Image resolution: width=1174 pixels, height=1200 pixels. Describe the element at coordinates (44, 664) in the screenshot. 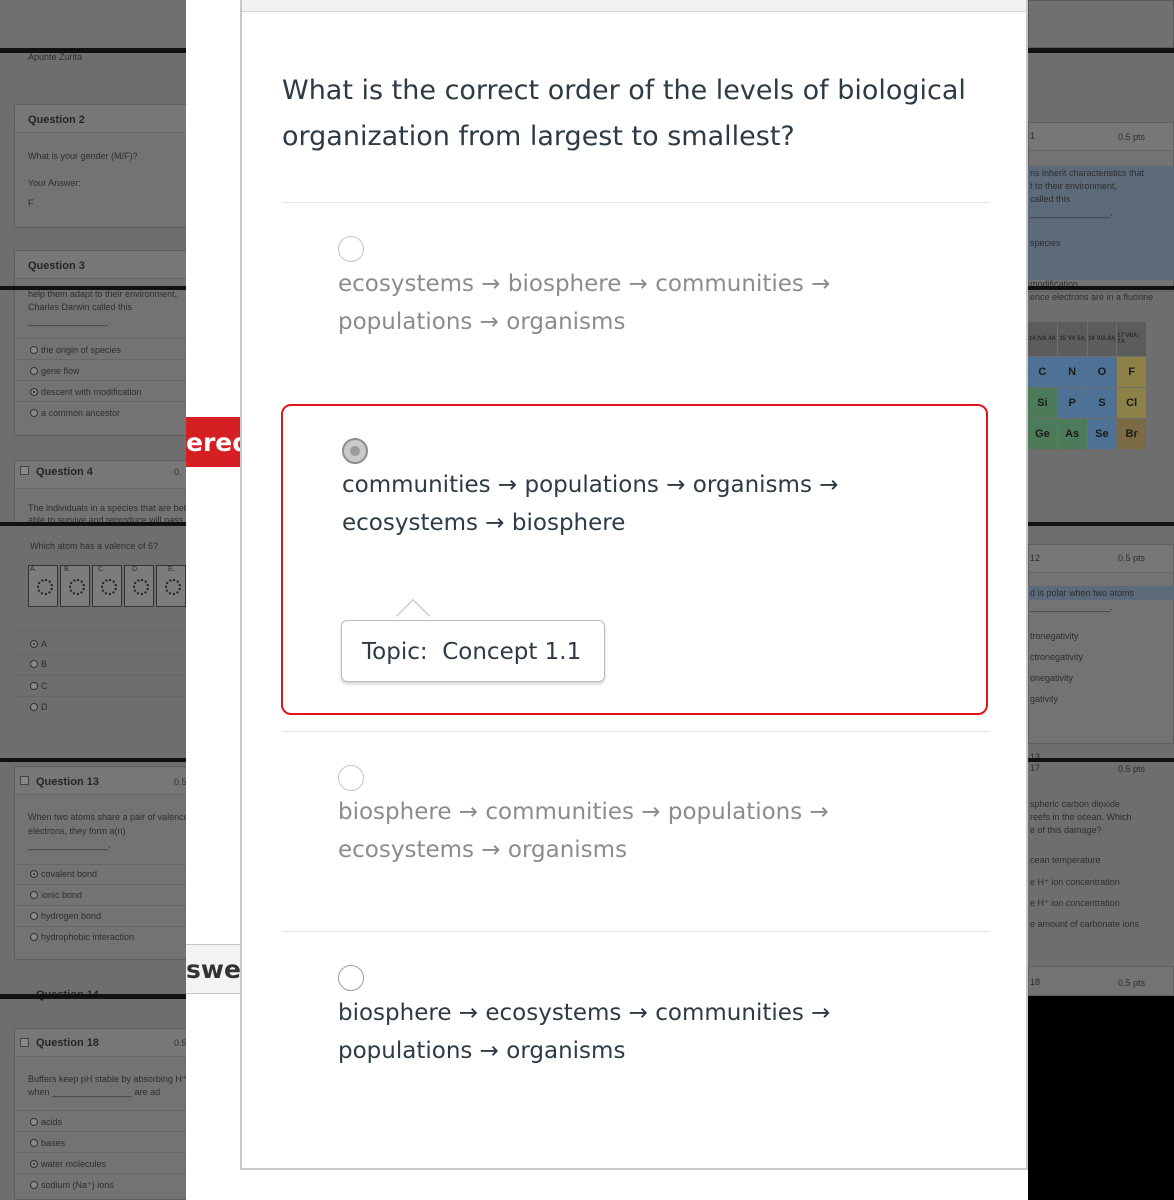

I see `valence-option-b: B` at that location.